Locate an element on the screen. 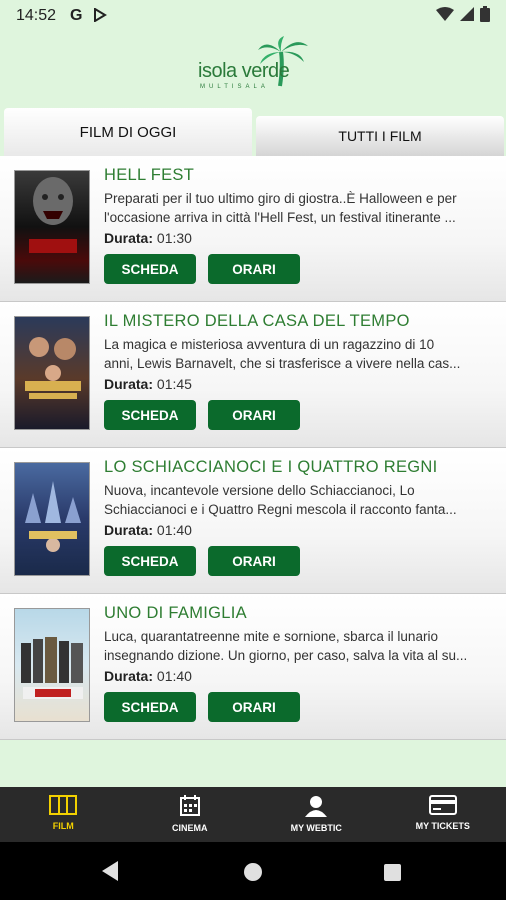 The width and height of the screenshot is (506, 900). status-time: 14:52 is located at coordinates (36, 15).